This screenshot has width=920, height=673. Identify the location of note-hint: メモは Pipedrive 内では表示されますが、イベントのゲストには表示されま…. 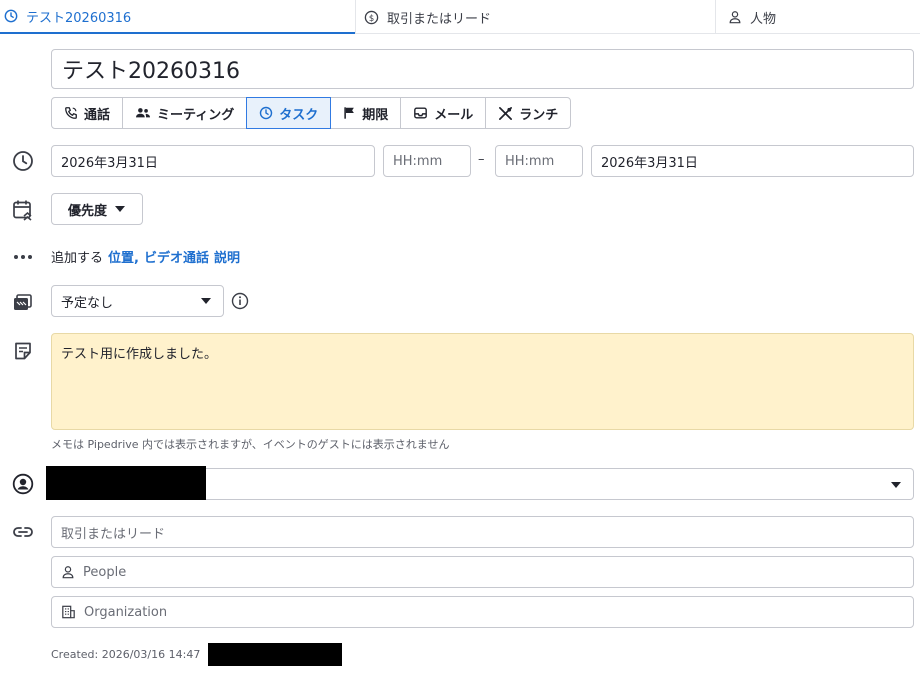
(250, 444).